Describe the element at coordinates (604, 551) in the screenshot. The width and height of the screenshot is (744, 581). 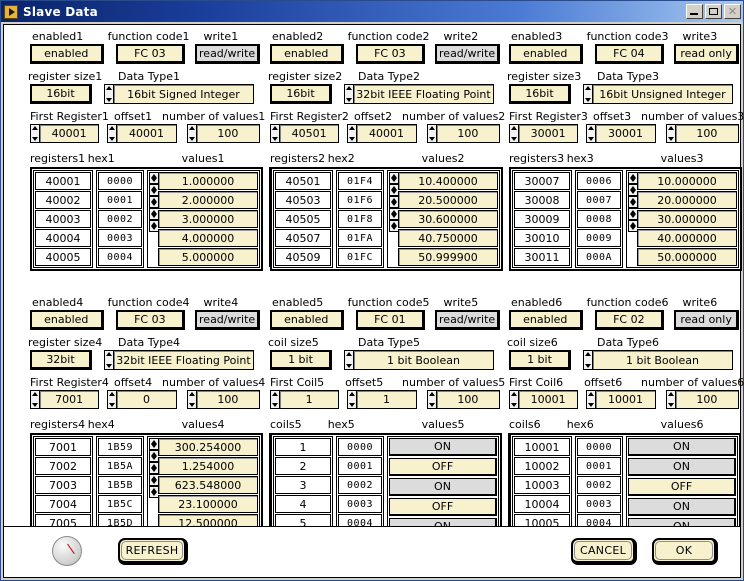
I see `cancel-button: CANCEL` at that location.